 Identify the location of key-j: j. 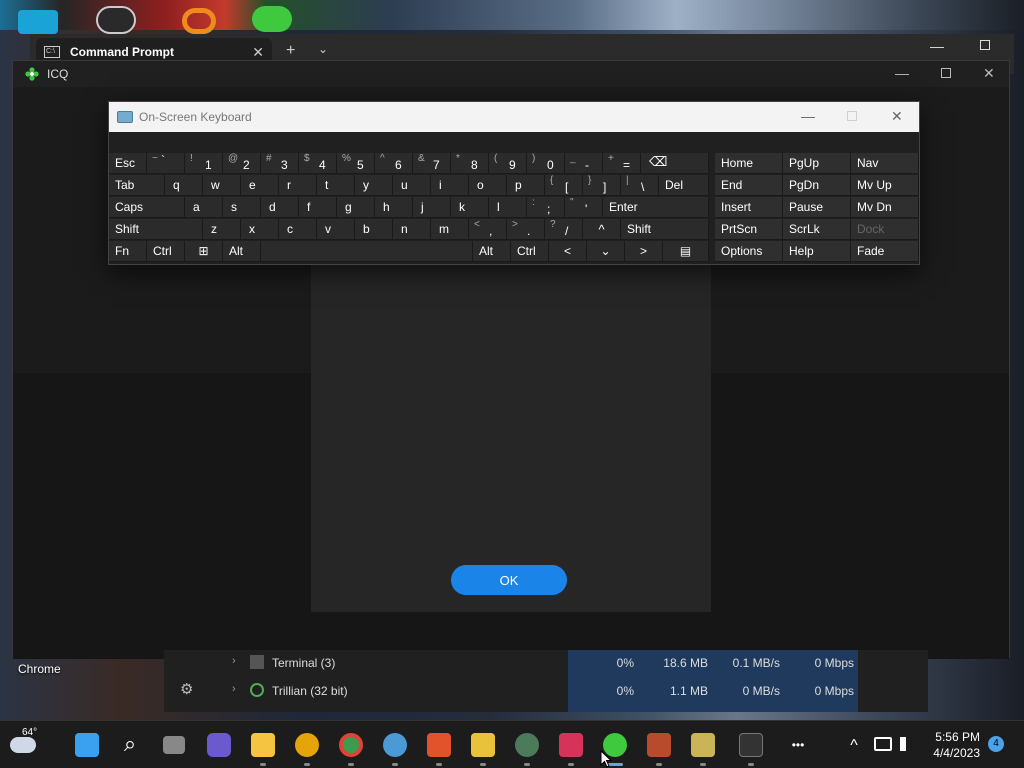
(432, 207).